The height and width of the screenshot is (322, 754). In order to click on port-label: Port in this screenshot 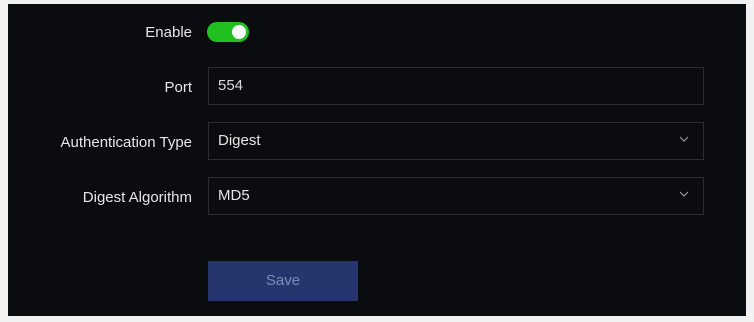, I will do `click(178, 87)`.